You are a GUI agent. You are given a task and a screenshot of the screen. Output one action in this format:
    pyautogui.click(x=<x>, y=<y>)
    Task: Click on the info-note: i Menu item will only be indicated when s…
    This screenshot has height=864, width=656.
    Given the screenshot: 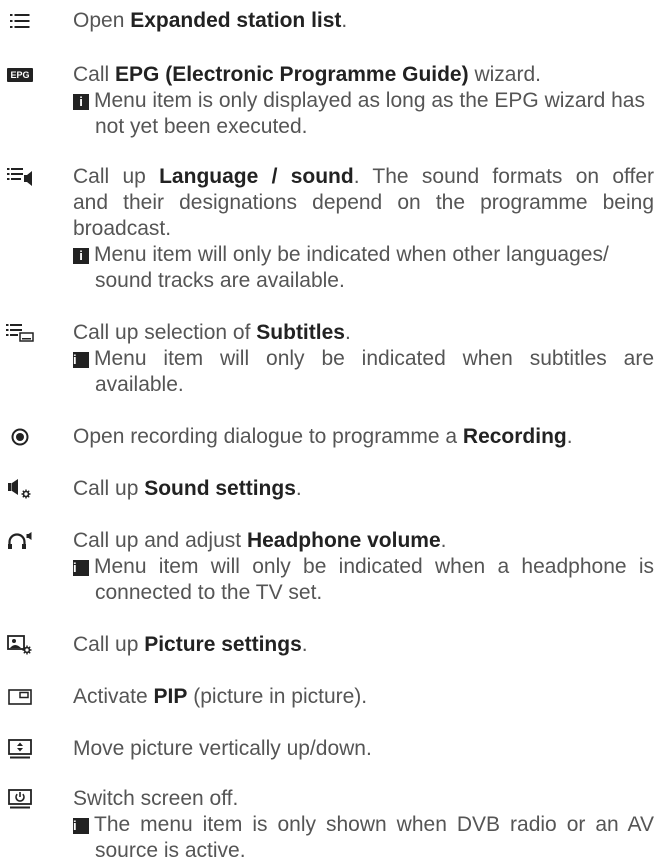 What is the action you would take?
    pyautogui.click(x=363, y=371)
    